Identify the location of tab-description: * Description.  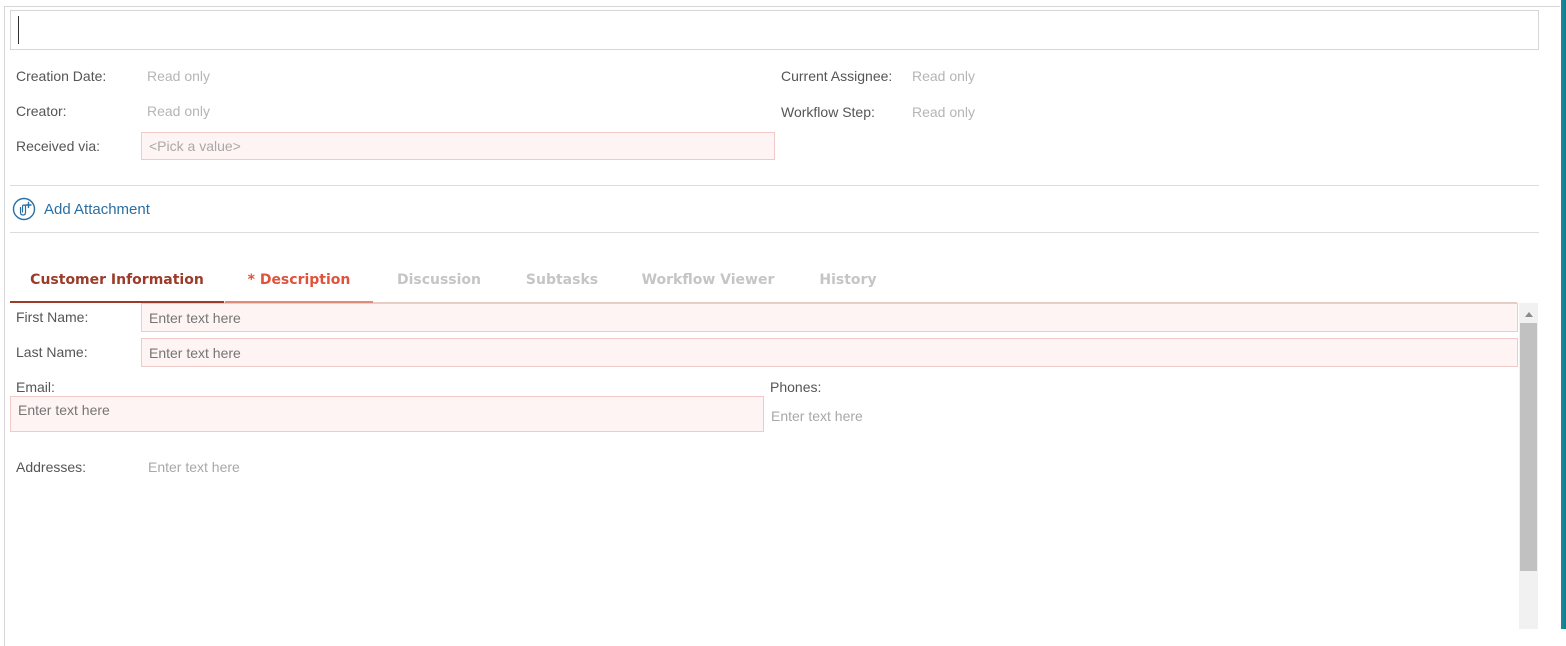
(299, 282).